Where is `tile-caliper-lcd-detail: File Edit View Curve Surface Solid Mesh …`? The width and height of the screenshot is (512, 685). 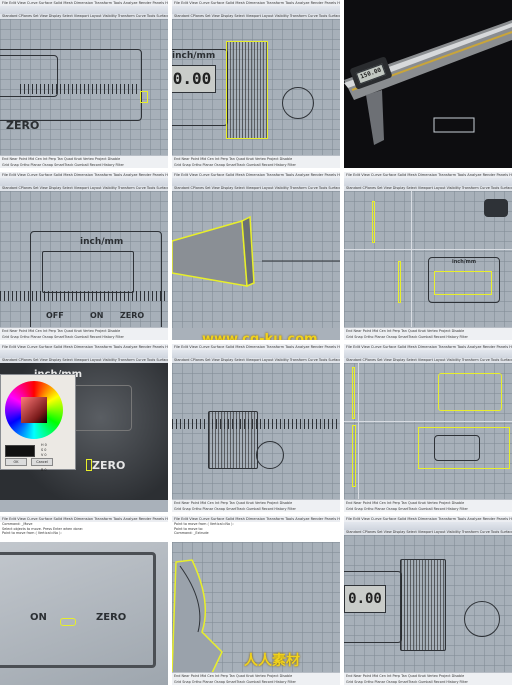
tile-caliper-lcd-detail: File Edit View Curve Surface Solid Mesh … is located at coordinates (256, 84).